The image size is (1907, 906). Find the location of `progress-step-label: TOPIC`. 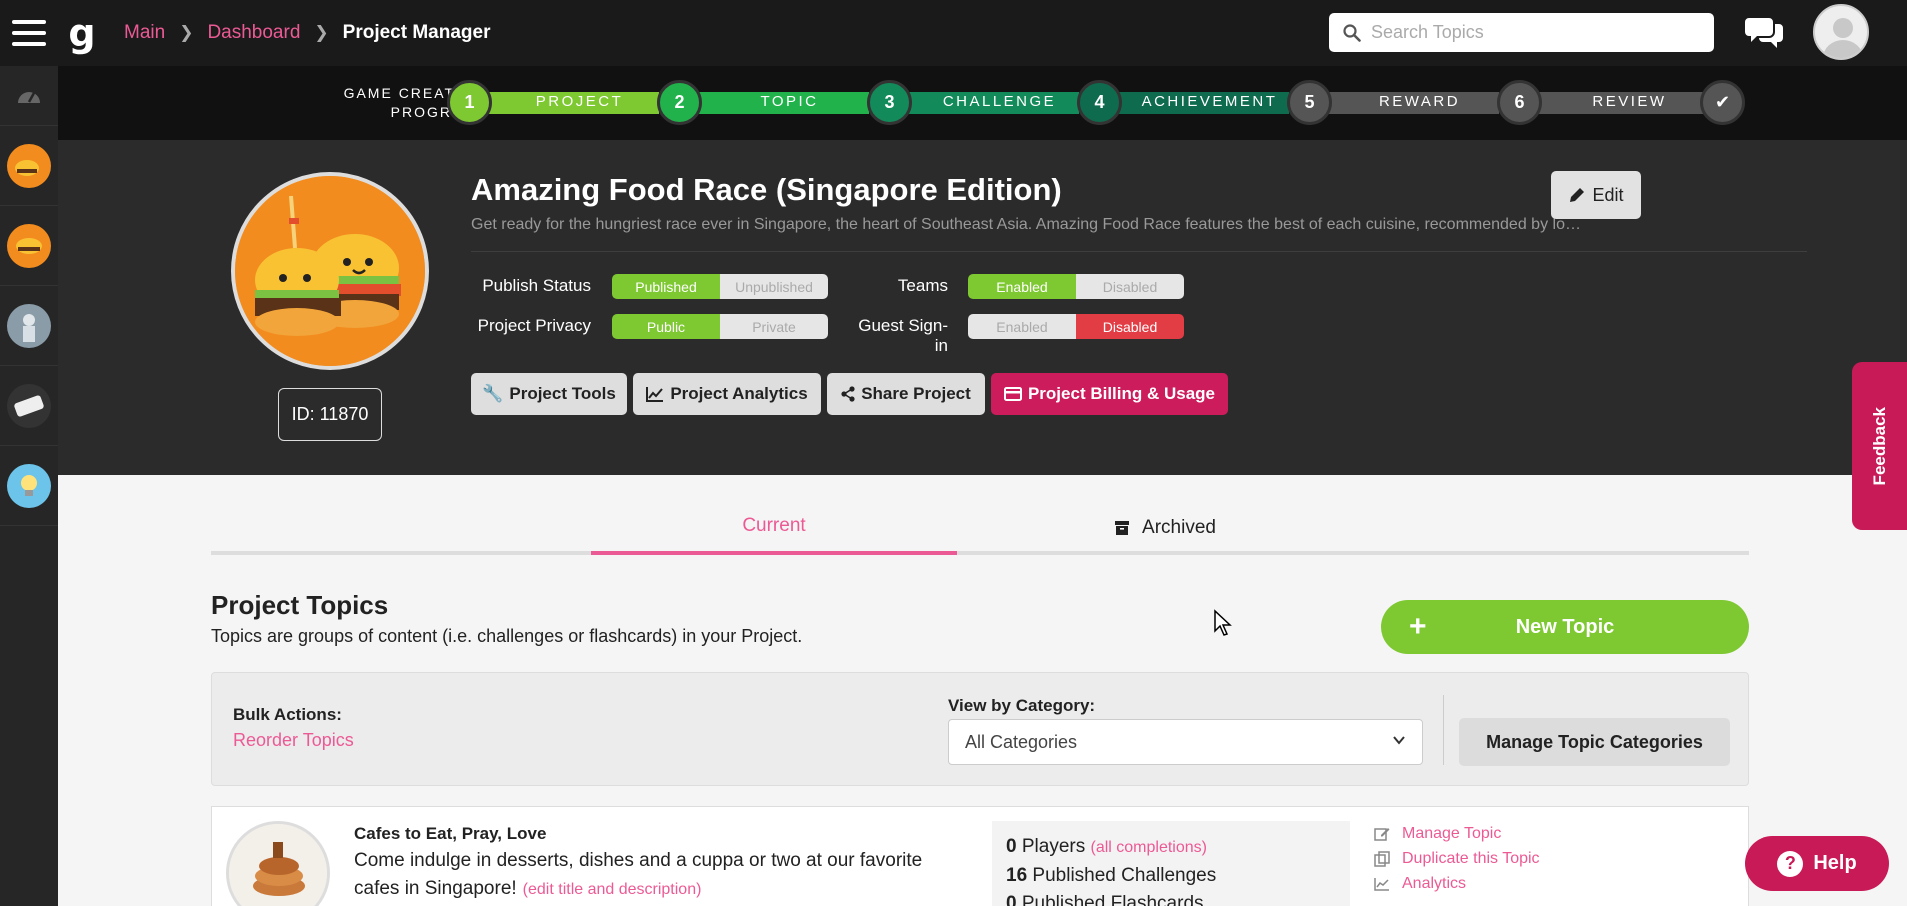

progress-step-label: TOPIC is located at coordinates (789, 101).